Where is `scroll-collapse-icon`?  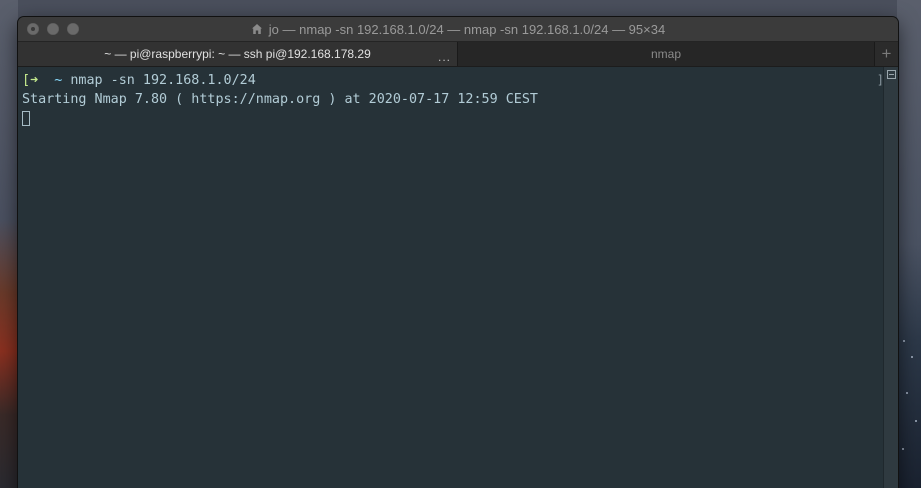 scroll-collapse-icon is located at coordinates (891, 74).